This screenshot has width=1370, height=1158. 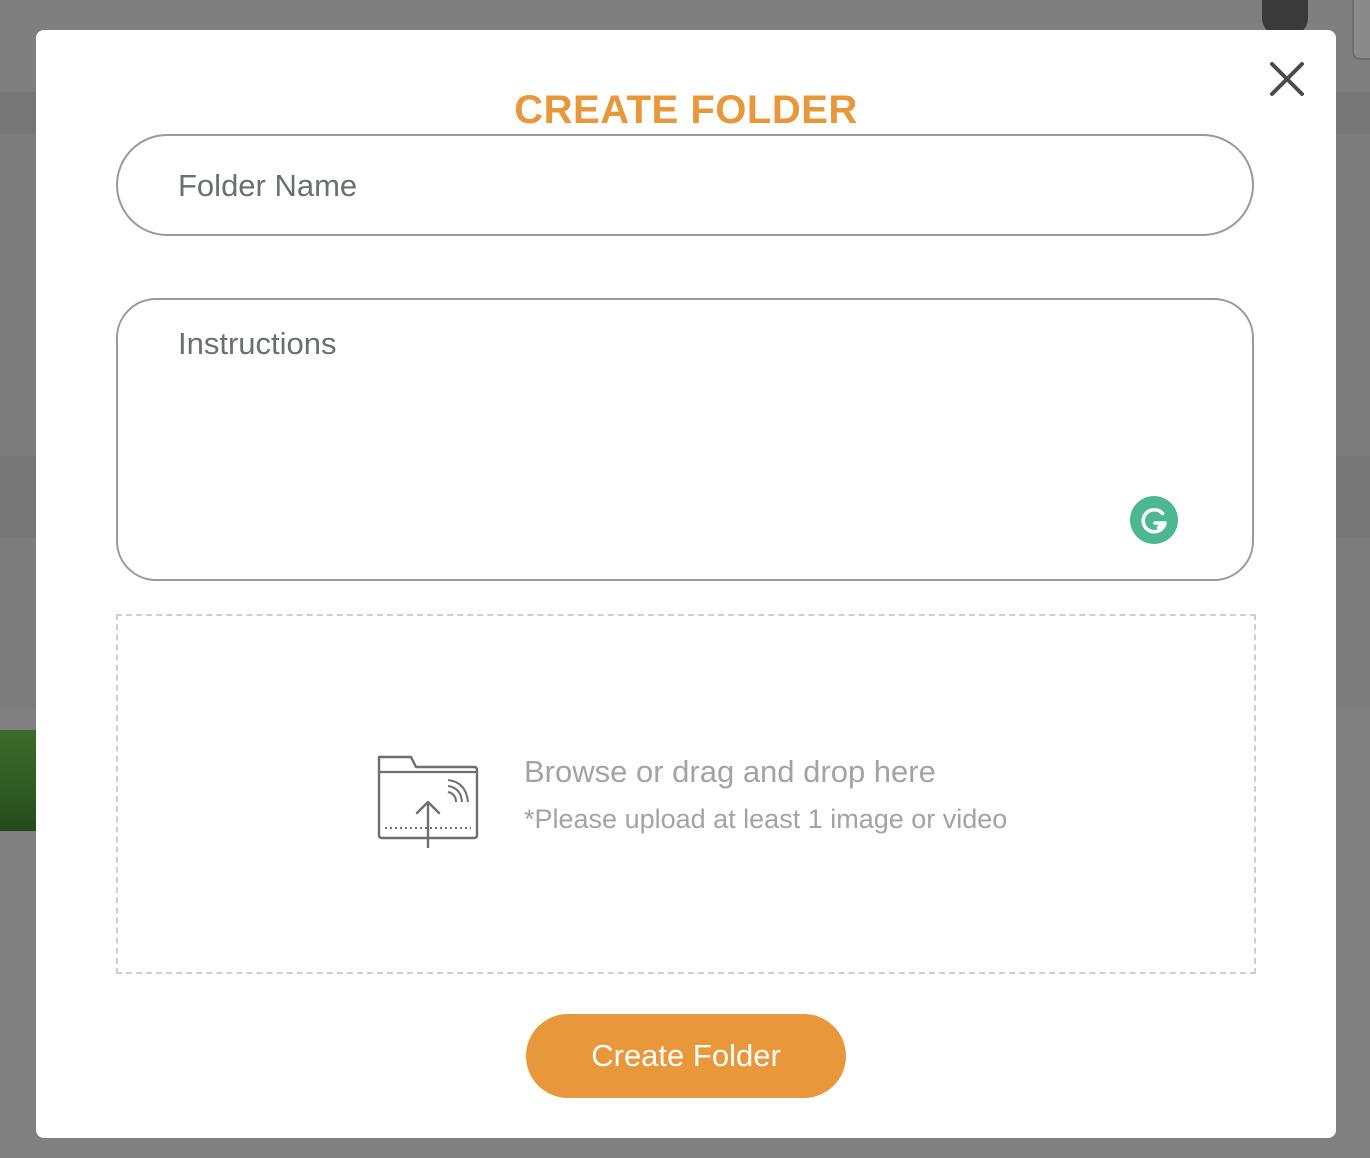 I want to click on folder-upload-icon, so click(x=428, y=801).